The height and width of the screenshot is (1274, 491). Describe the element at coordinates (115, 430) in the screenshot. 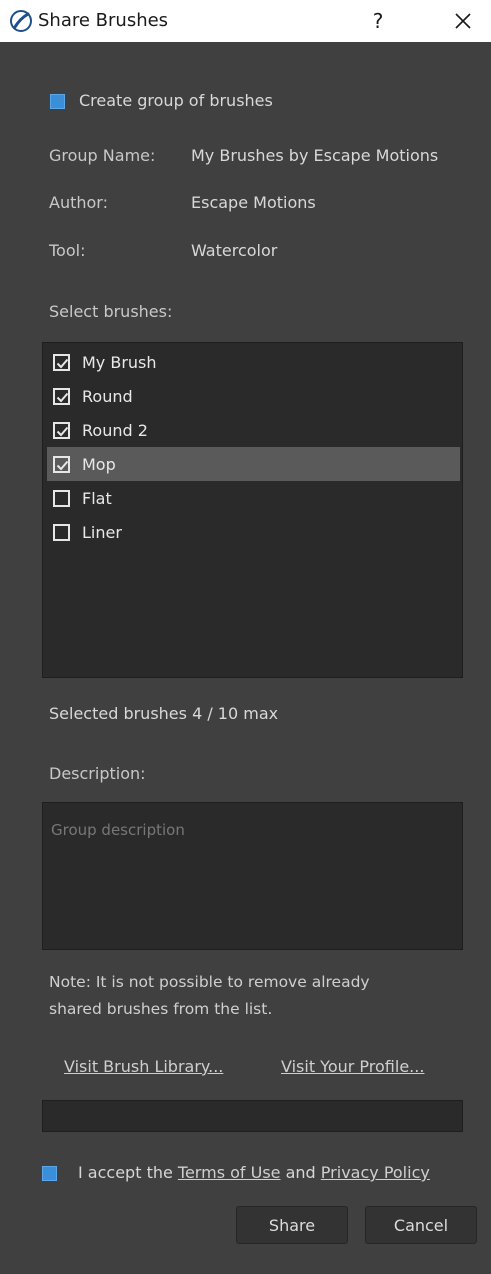

I see `brush-list-item-label: Round 2` at that location.